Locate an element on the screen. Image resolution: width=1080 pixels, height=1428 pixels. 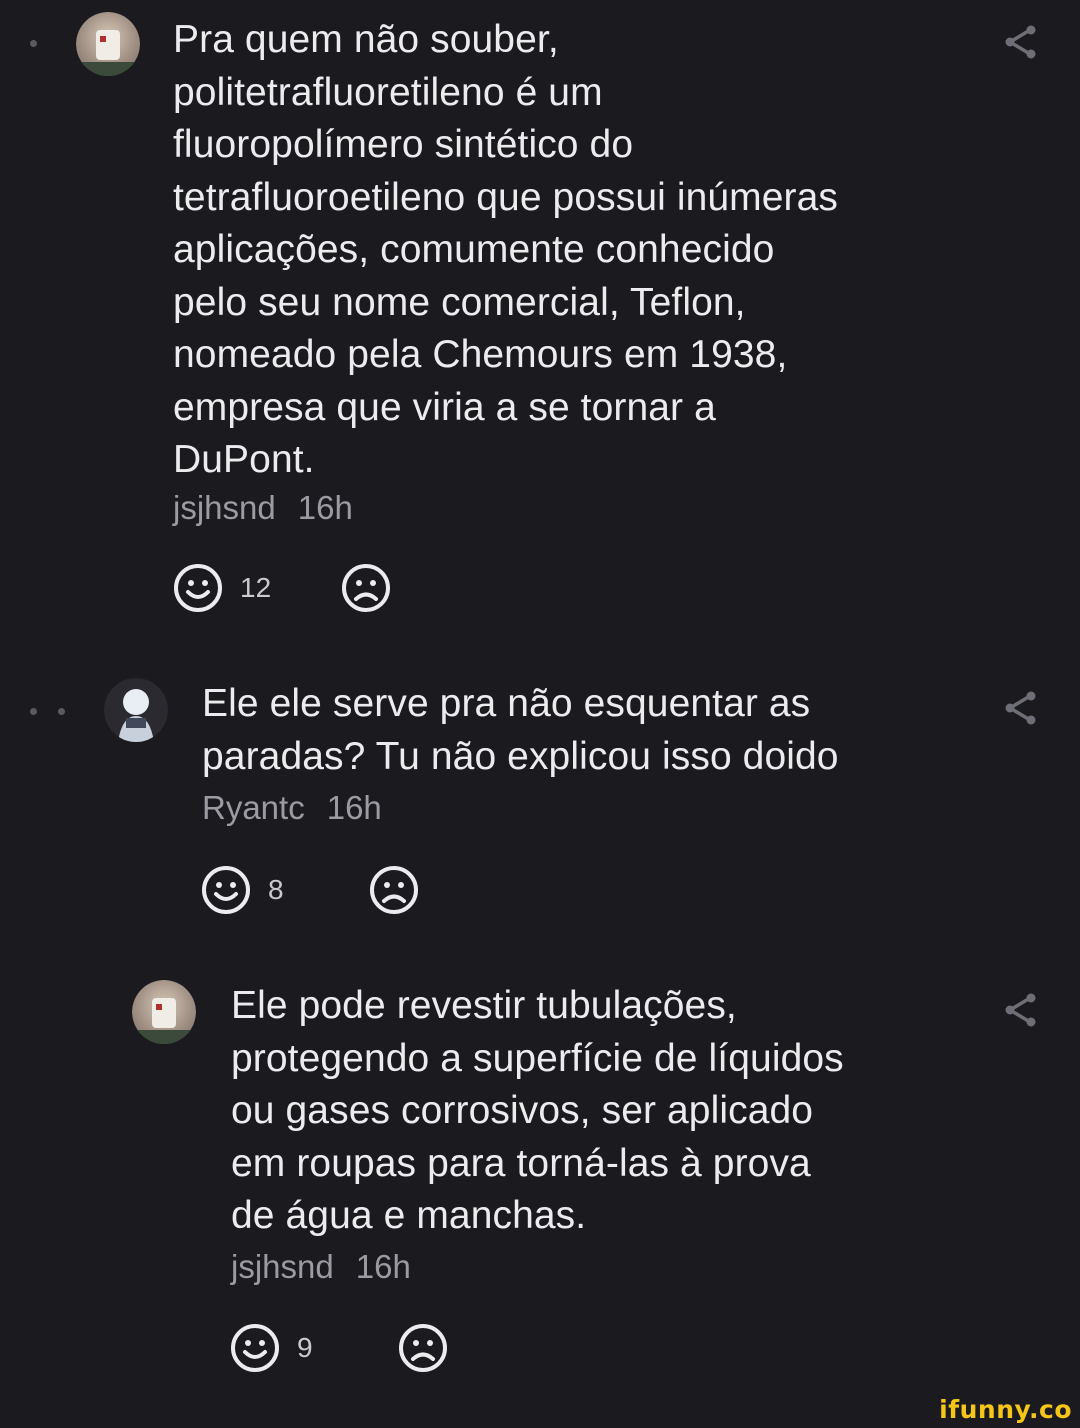
like-reaction: 8 is located at coordinates (310, 890).